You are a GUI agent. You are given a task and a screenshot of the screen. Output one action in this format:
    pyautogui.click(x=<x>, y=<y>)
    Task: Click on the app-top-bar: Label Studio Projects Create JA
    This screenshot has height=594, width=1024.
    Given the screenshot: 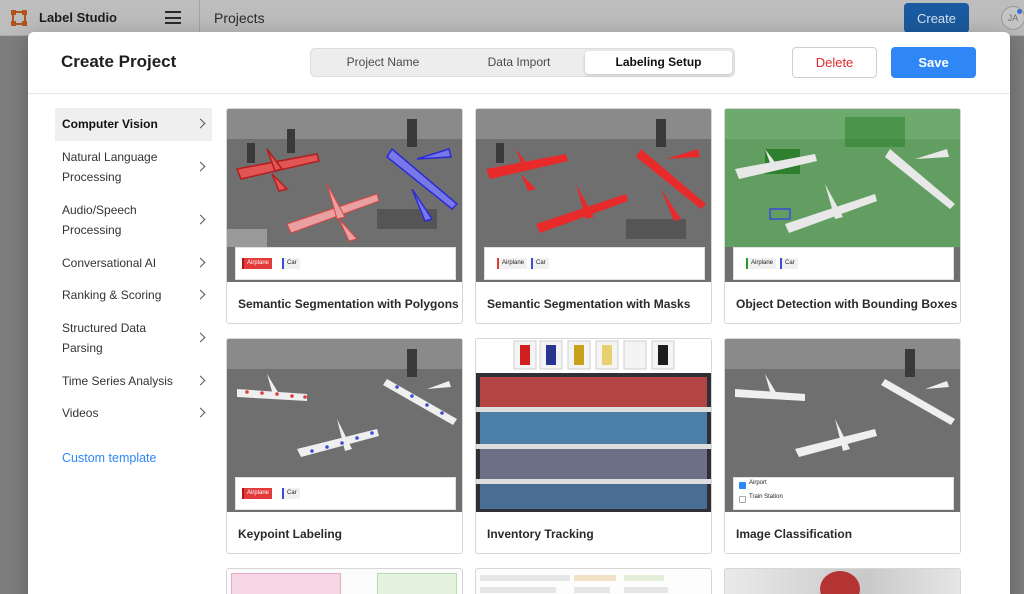 What is the action you would take?
    pyautogui.click(x=512, y=18)
    